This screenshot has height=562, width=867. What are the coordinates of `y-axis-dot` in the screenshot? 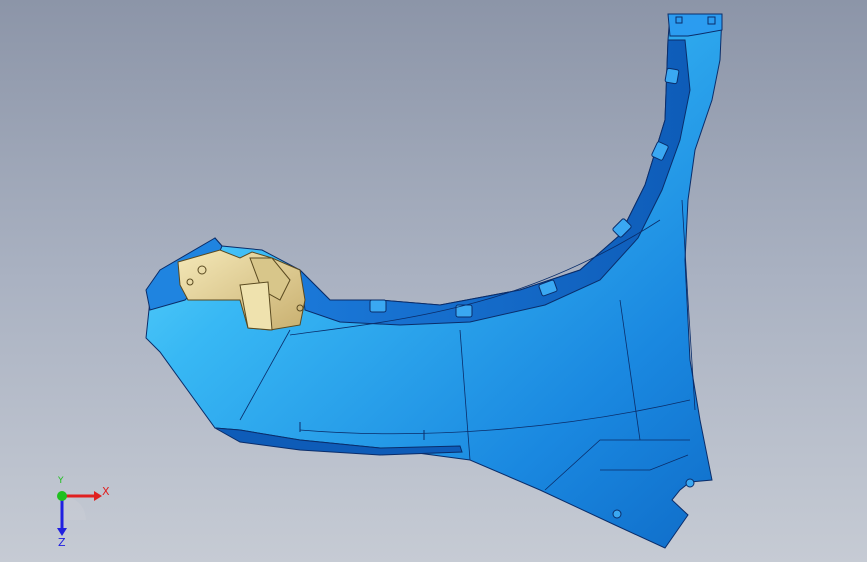 It's located at (62, 496).